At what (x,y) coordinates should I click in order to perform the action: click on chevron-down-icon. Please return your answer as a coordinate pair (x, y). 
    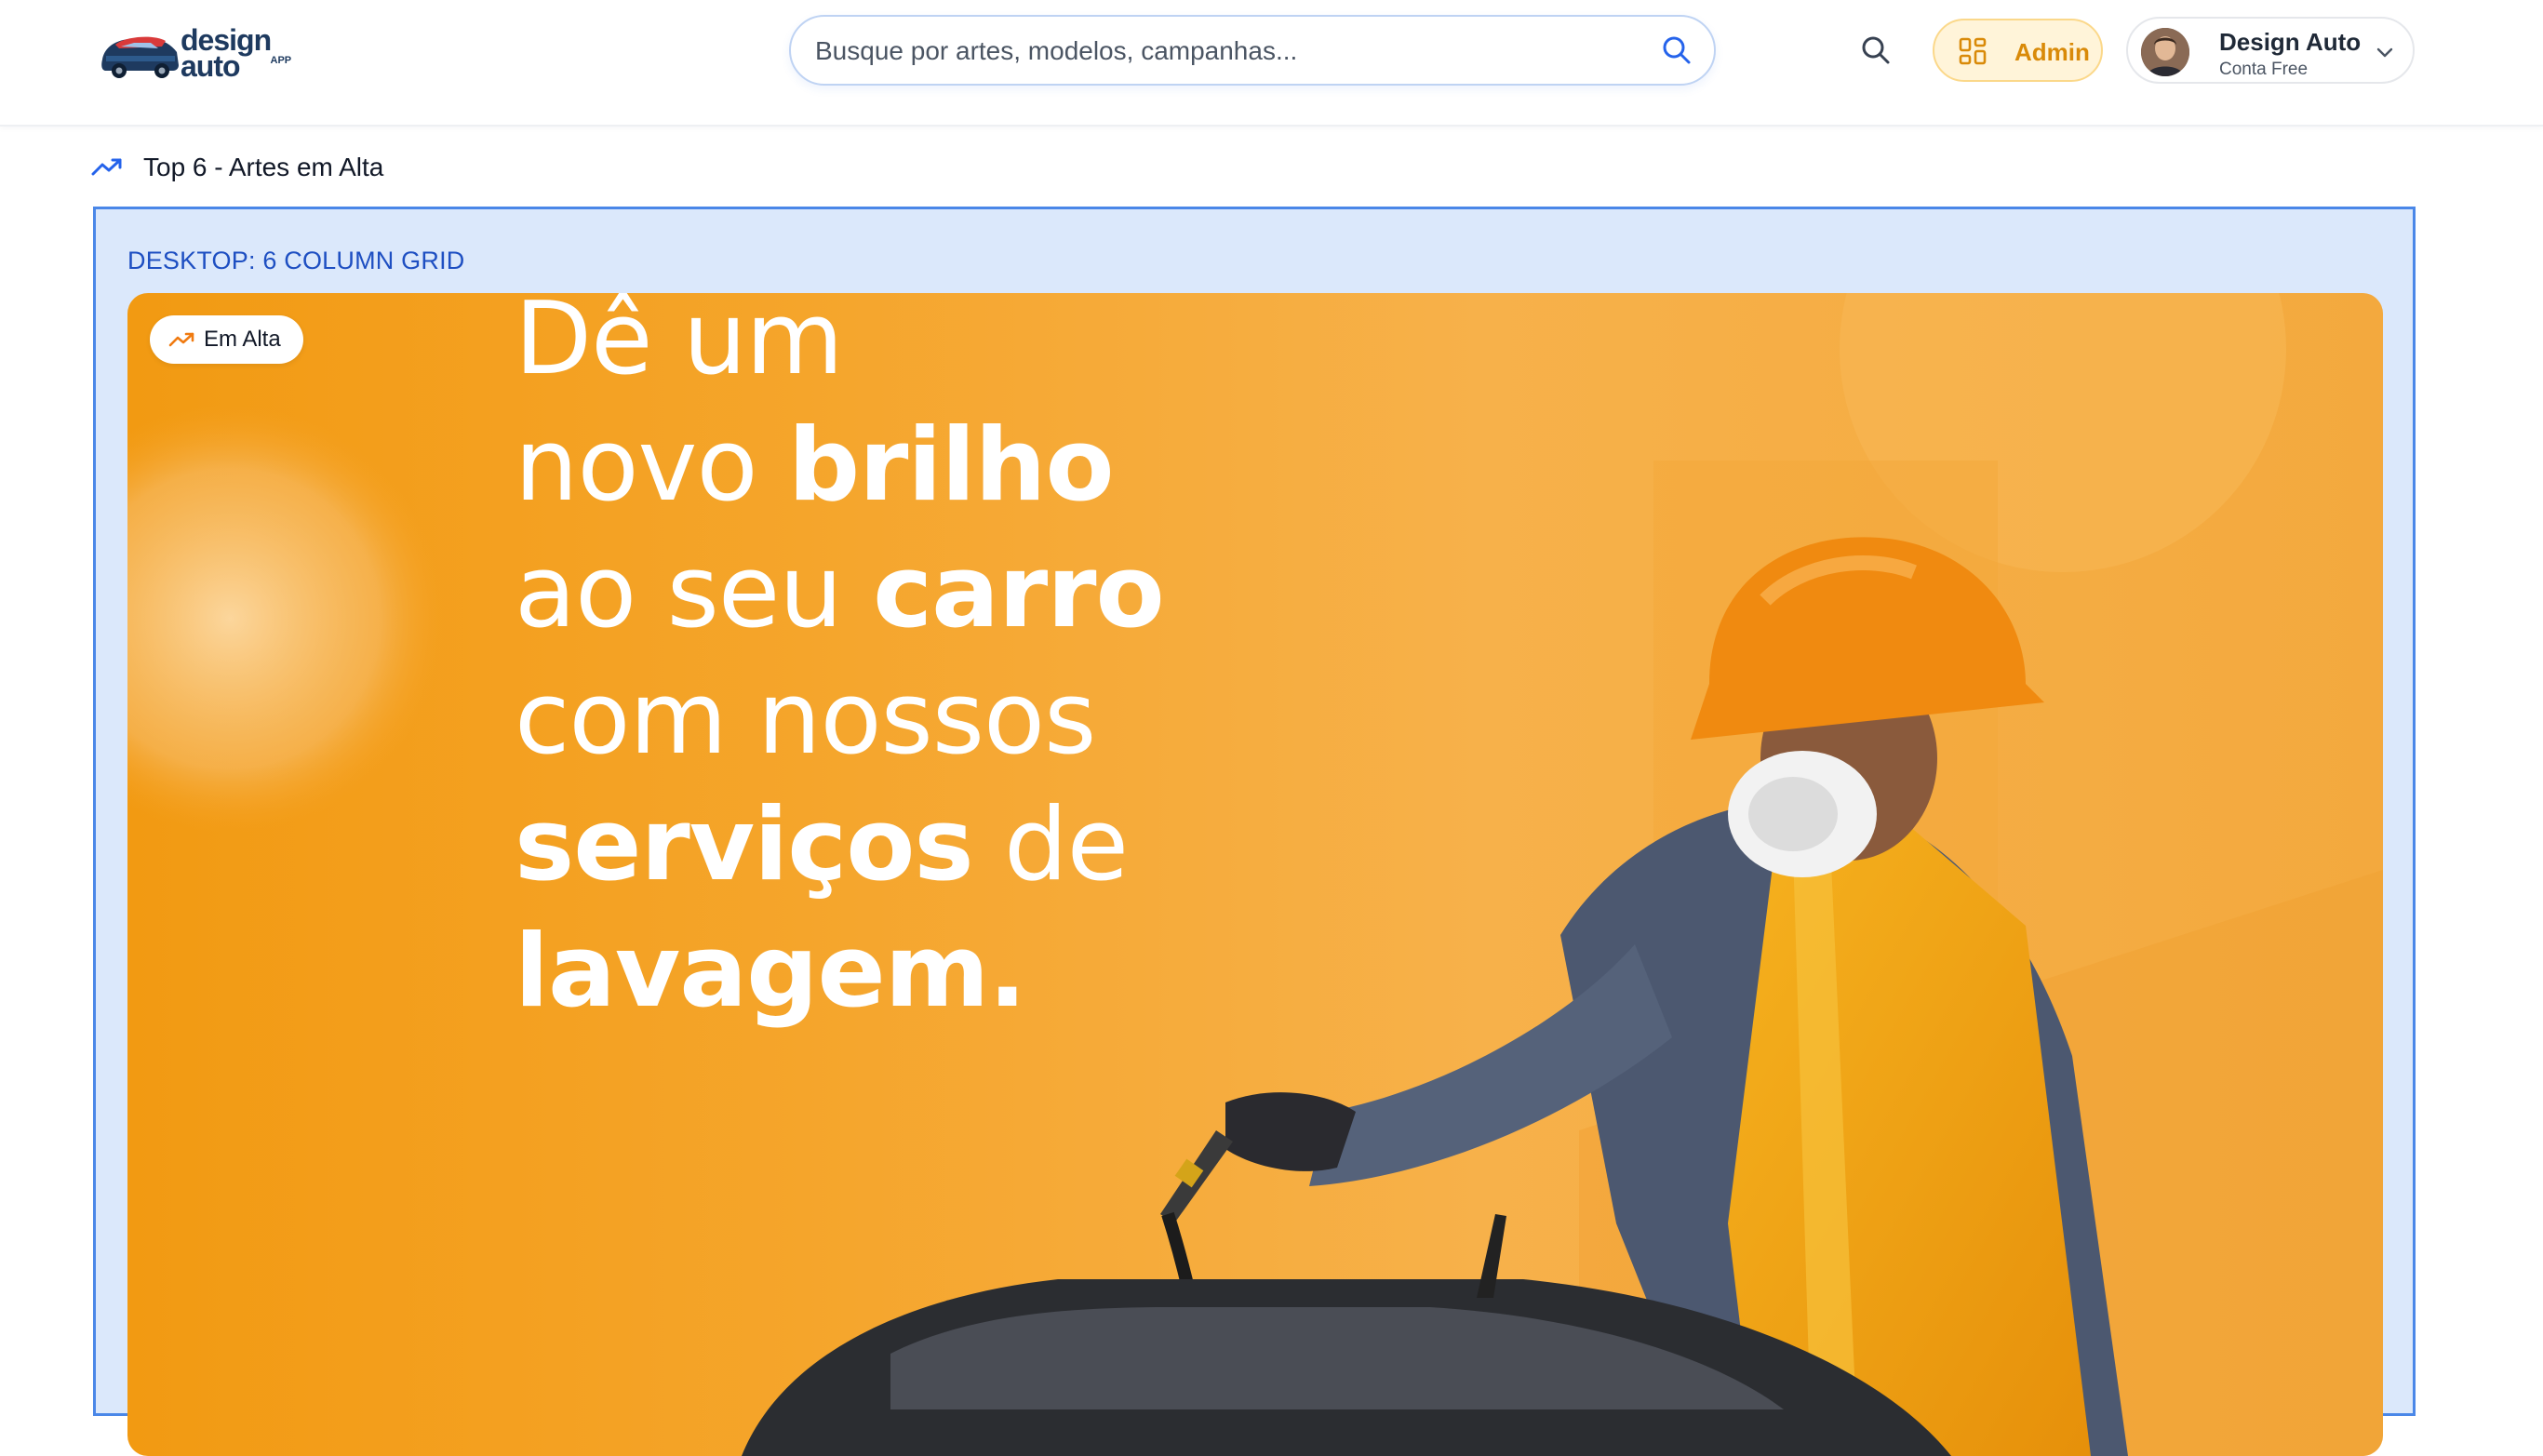
    Looking at the image, I should click on (2384, 52).